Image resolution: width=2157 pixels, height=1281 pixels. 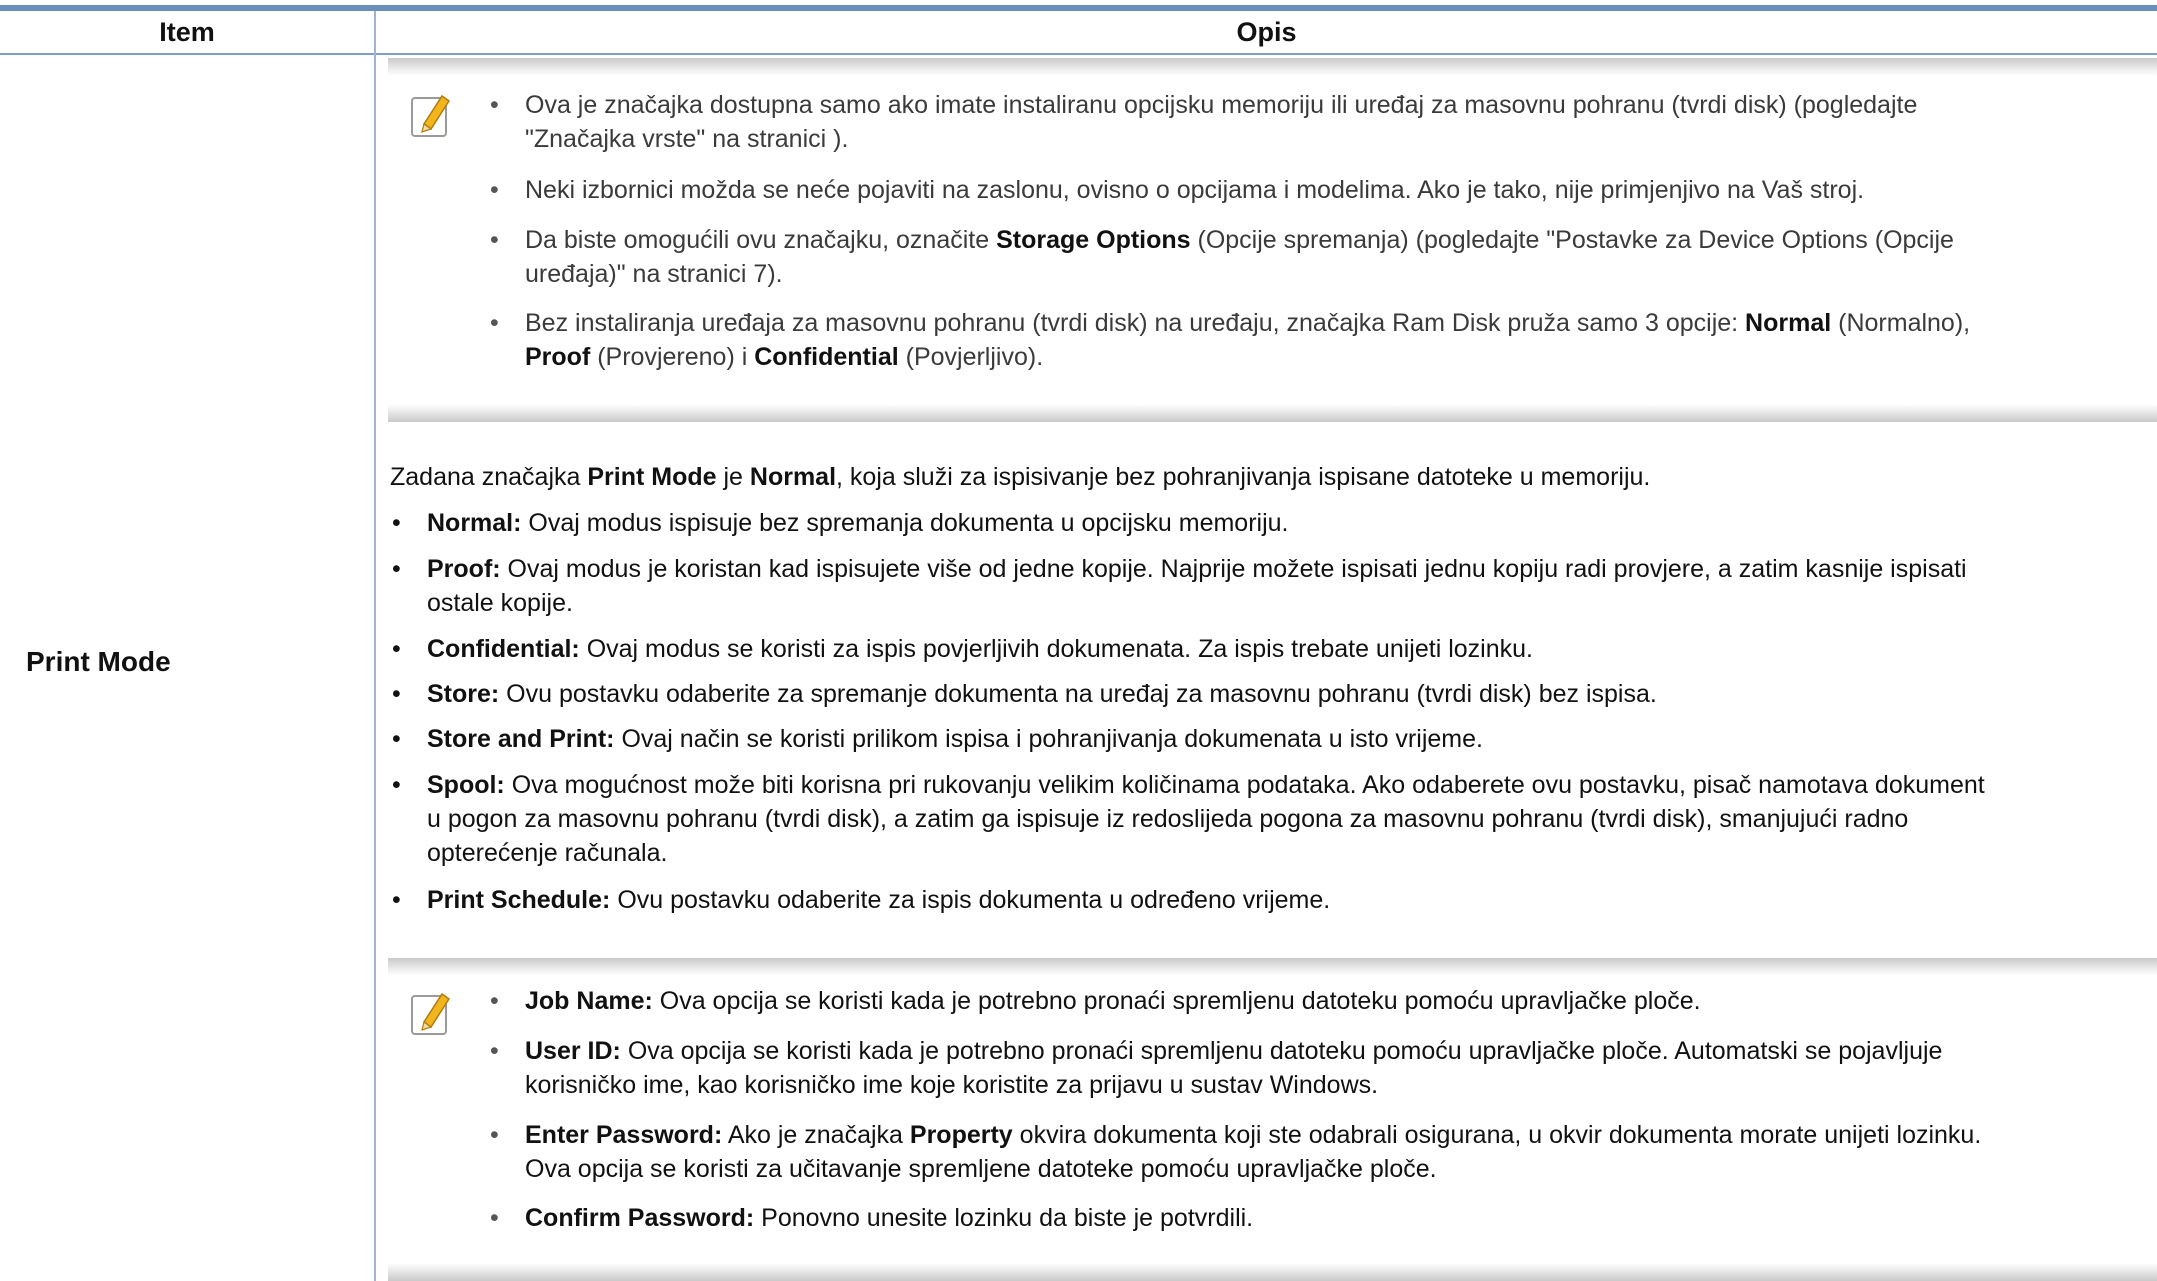 I want to click on text: Ako je značajka, so click(x=816, y=1135).